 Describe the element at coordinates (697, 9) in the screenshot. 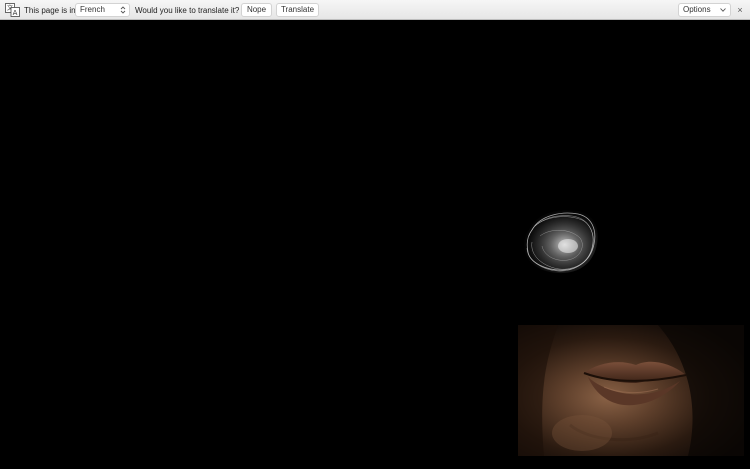

I see `options-label: Options` at that location.